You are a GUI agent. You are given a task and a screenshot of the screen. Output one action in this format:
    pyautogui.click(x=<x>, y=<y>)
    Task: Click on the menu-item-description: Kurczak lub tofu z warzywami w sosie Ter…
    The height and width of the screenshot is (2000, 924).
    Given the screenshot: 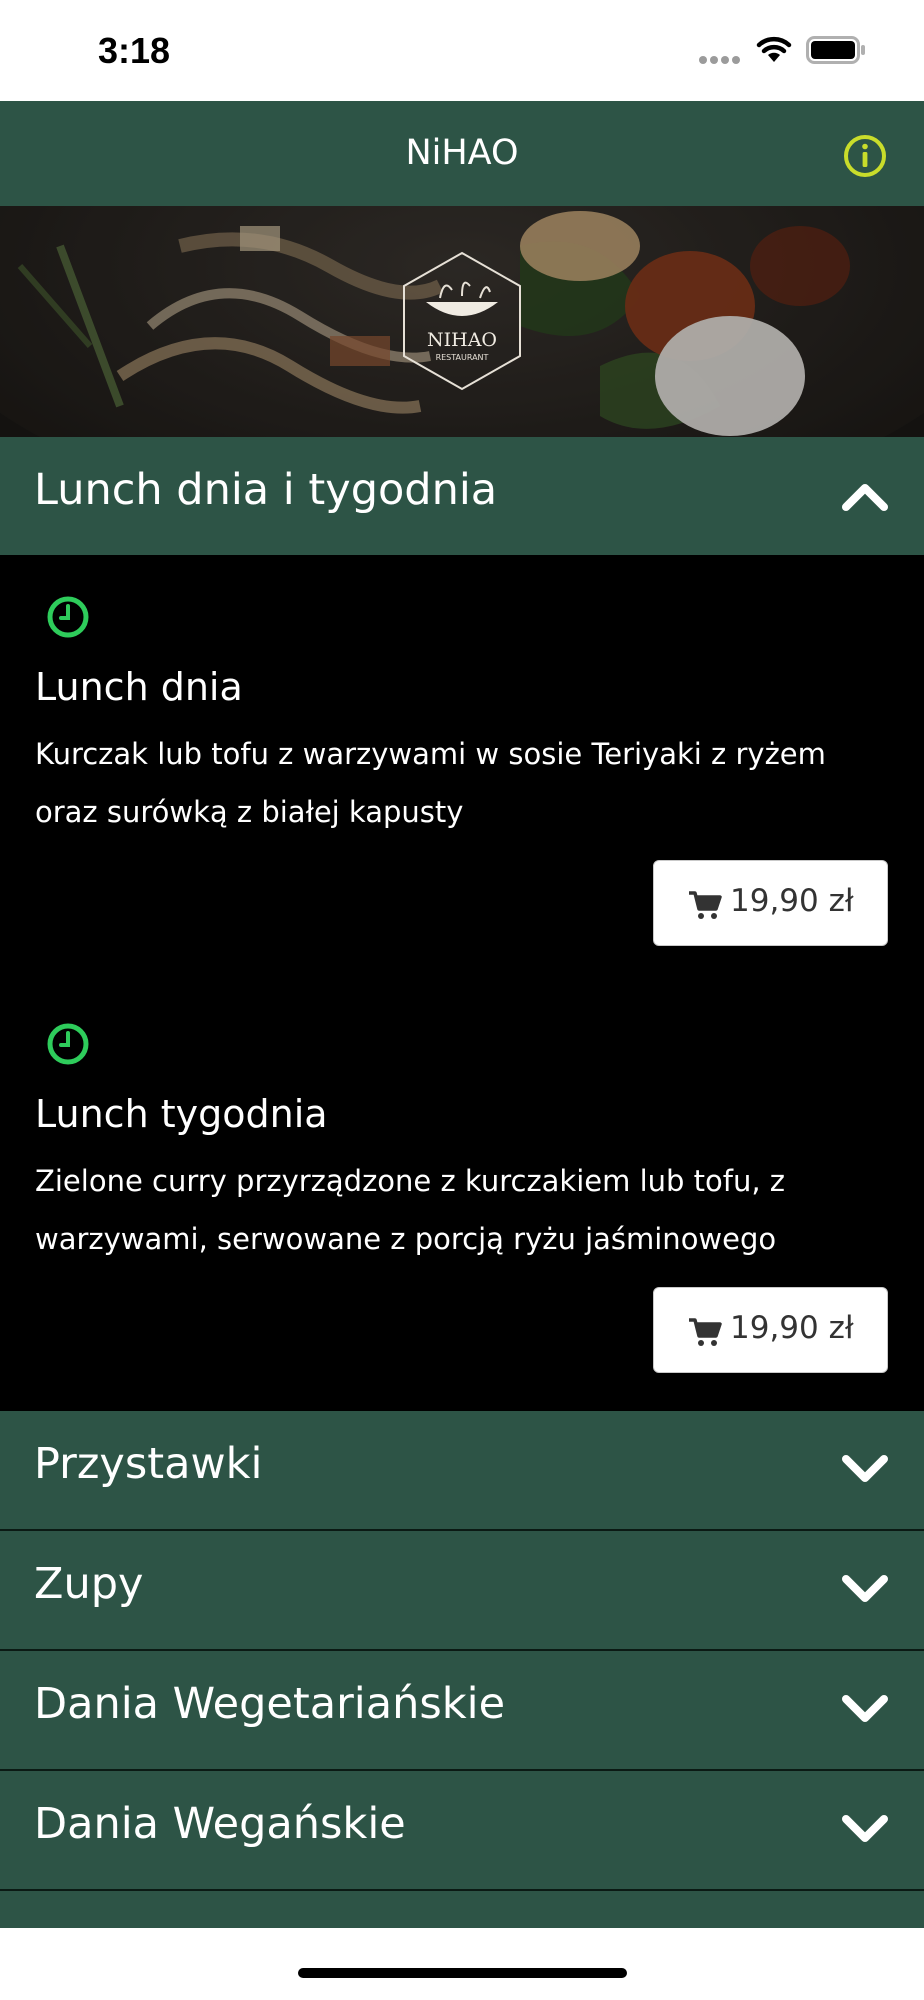 What is the action you would take?
    pyautogui.click(x=430, y=783)
    